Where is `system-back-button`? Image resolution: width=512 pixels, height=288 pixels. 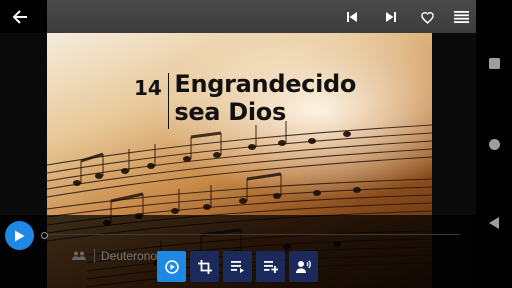
system-back-button is located at coordinates (494, 223).